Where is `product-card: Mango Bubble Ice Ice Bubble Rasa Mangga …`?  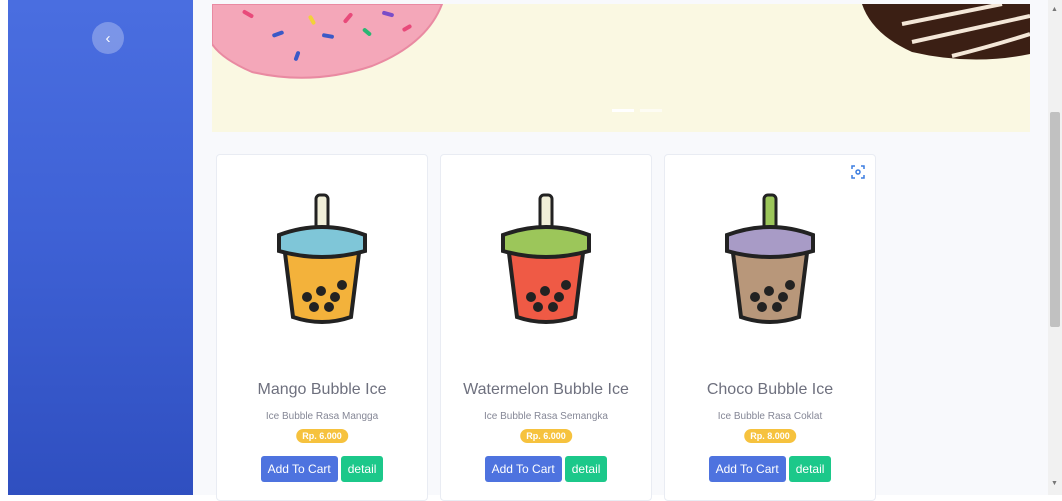
product-card: Mango Bubble Ice Ice Bubble Rasa Mangga … is located at coordinates (322, 327).